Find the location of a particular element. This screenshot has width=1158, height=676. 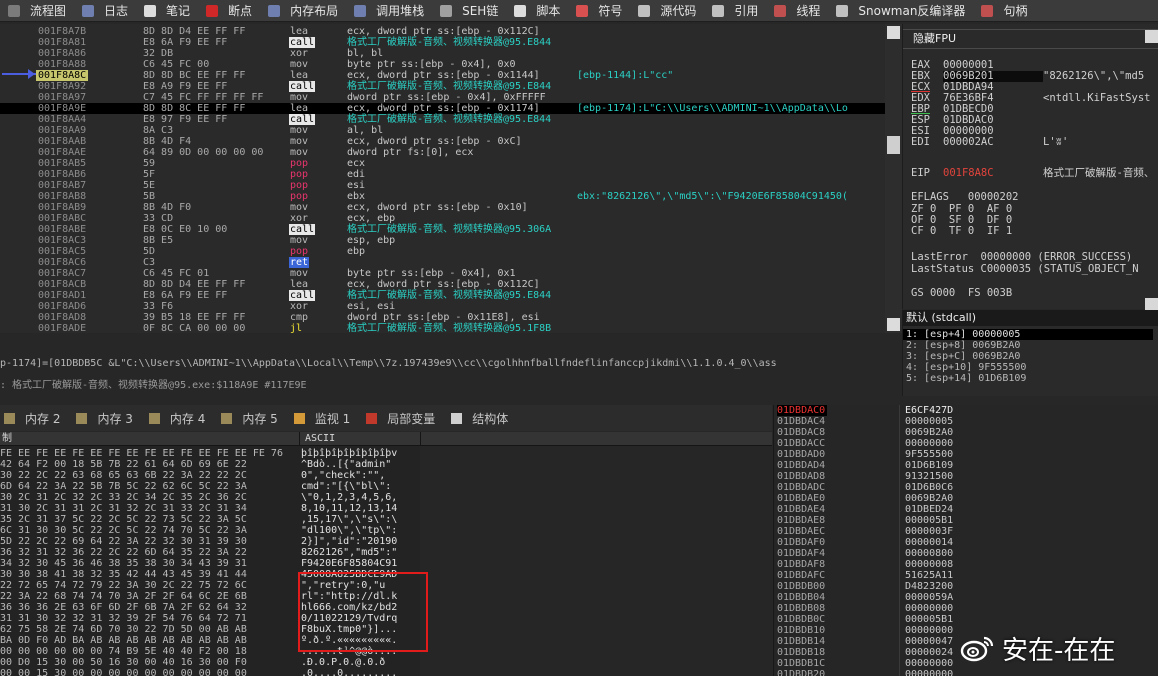

tab-2: 内存 4 is located at coordinates (181, 418).